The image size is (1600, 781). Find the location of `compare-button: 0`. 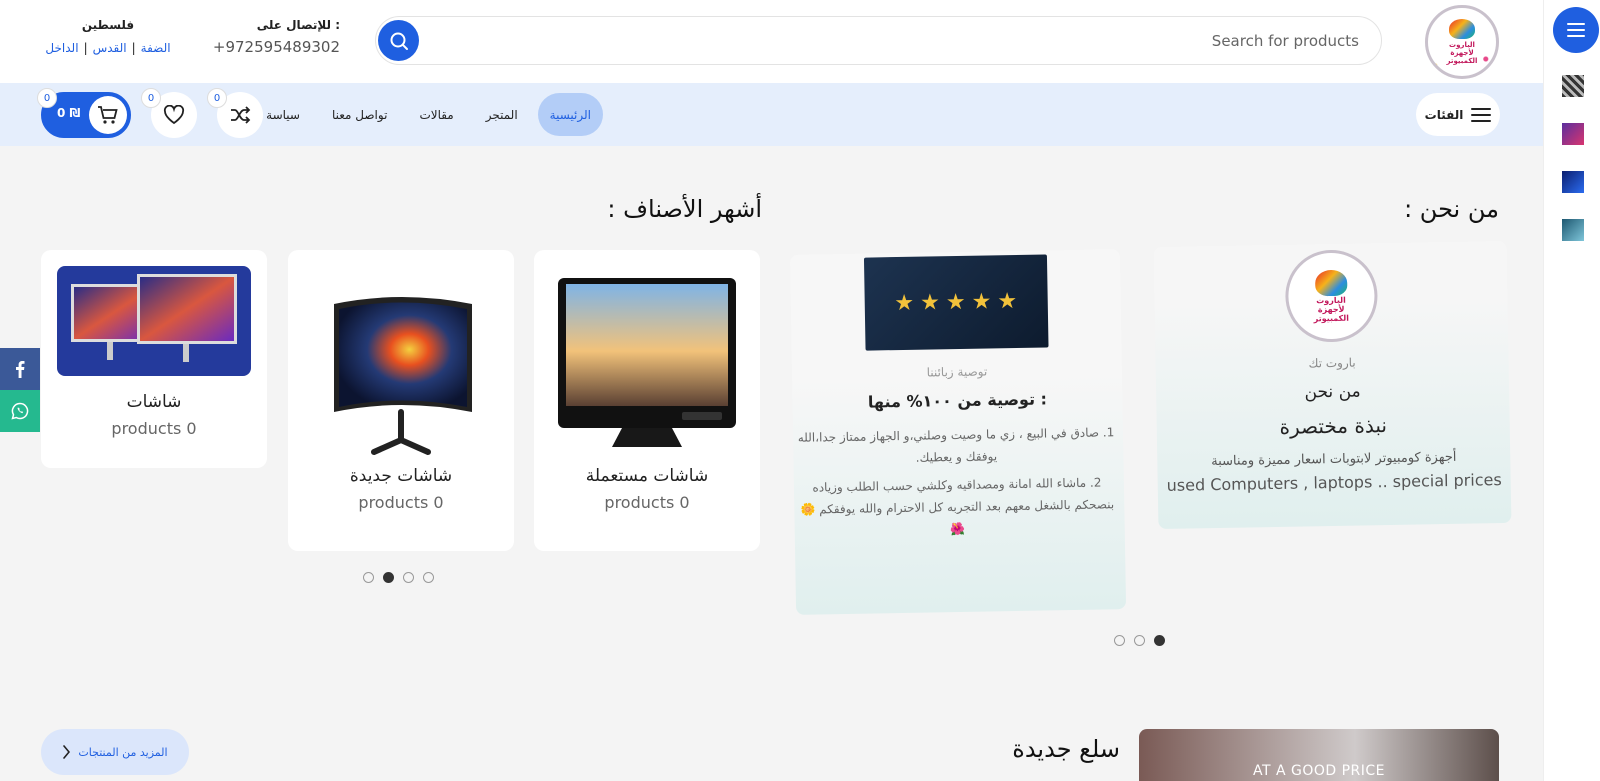

compare-button: 0 is located at coordinates (235, 113).